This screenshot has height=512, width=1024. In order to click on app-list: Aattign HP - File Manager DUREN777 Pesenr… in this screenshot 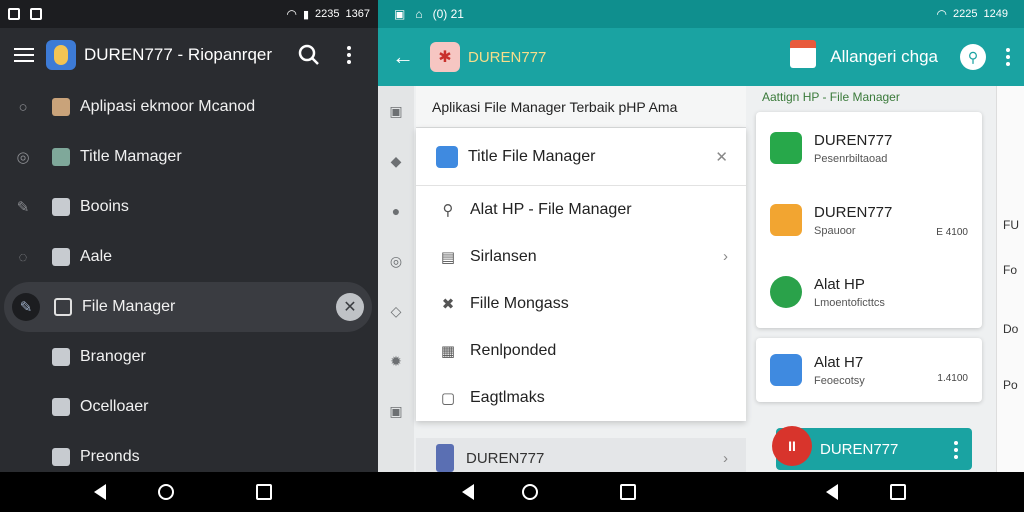, I will do `click(873, 244)`.